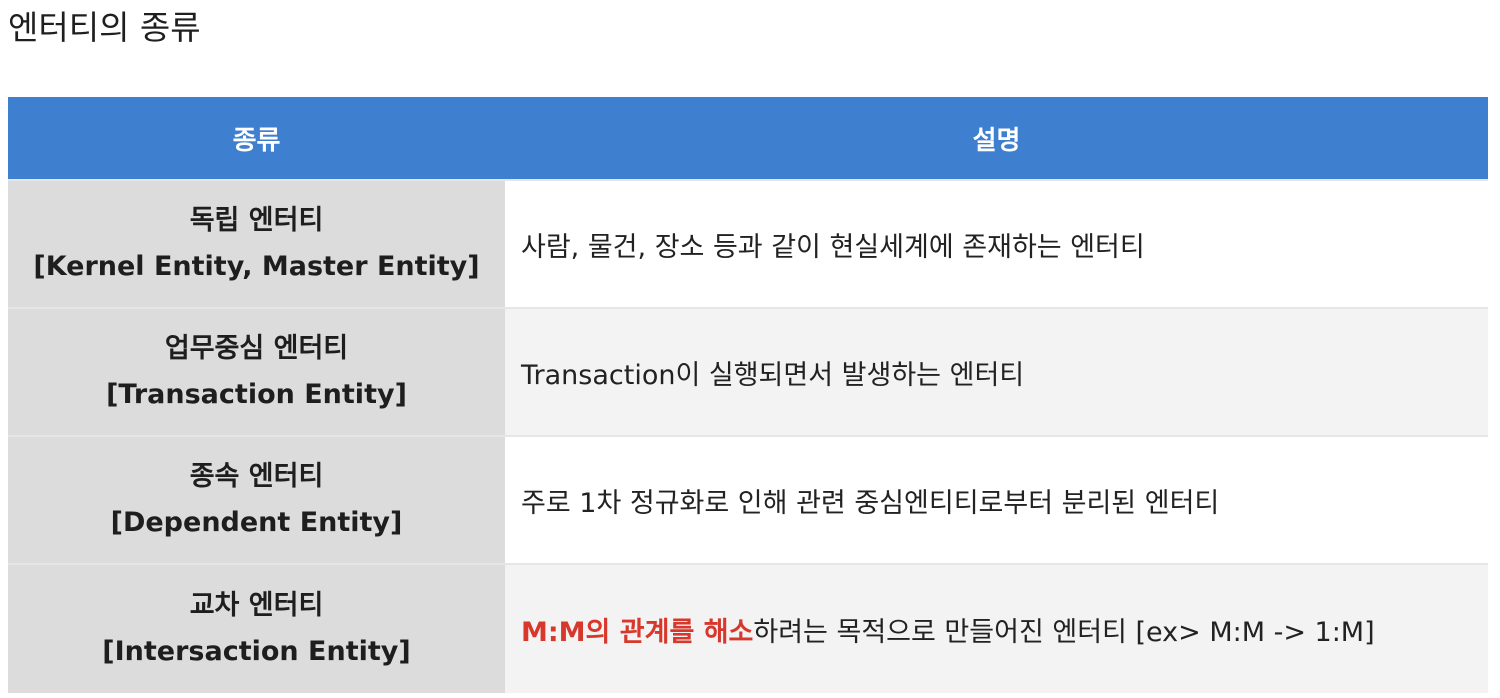 This screenshot has height=698, width=1500. I want to click on entity-kind-cell: 독립 엔터티 [Kernel Entity, Master Entity], so click(256, 243).